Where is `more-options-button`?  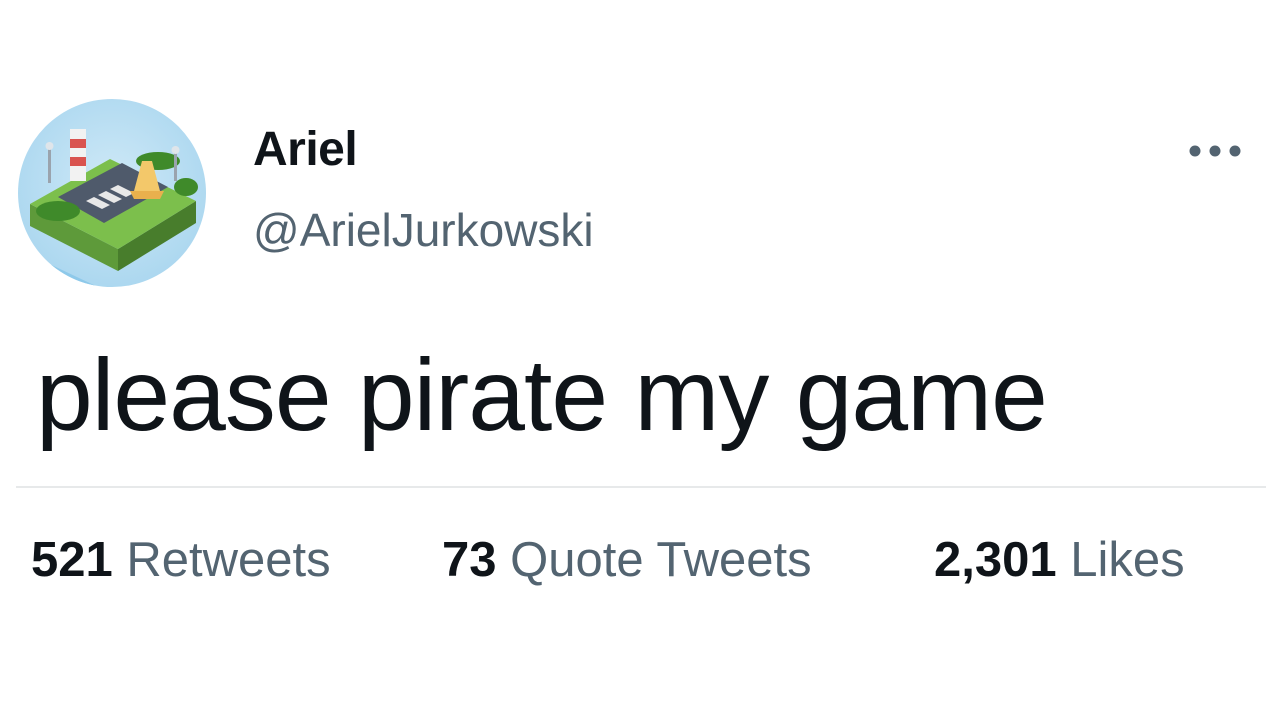
more-options-button is located at coordinates (1215, 151).